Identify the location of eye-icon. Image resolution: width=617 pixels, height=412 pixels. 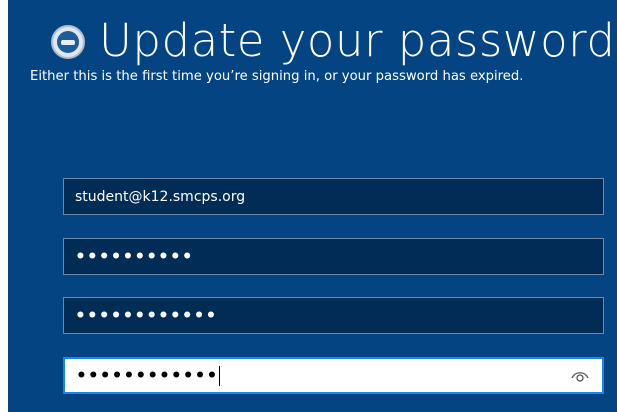
(580, 376).